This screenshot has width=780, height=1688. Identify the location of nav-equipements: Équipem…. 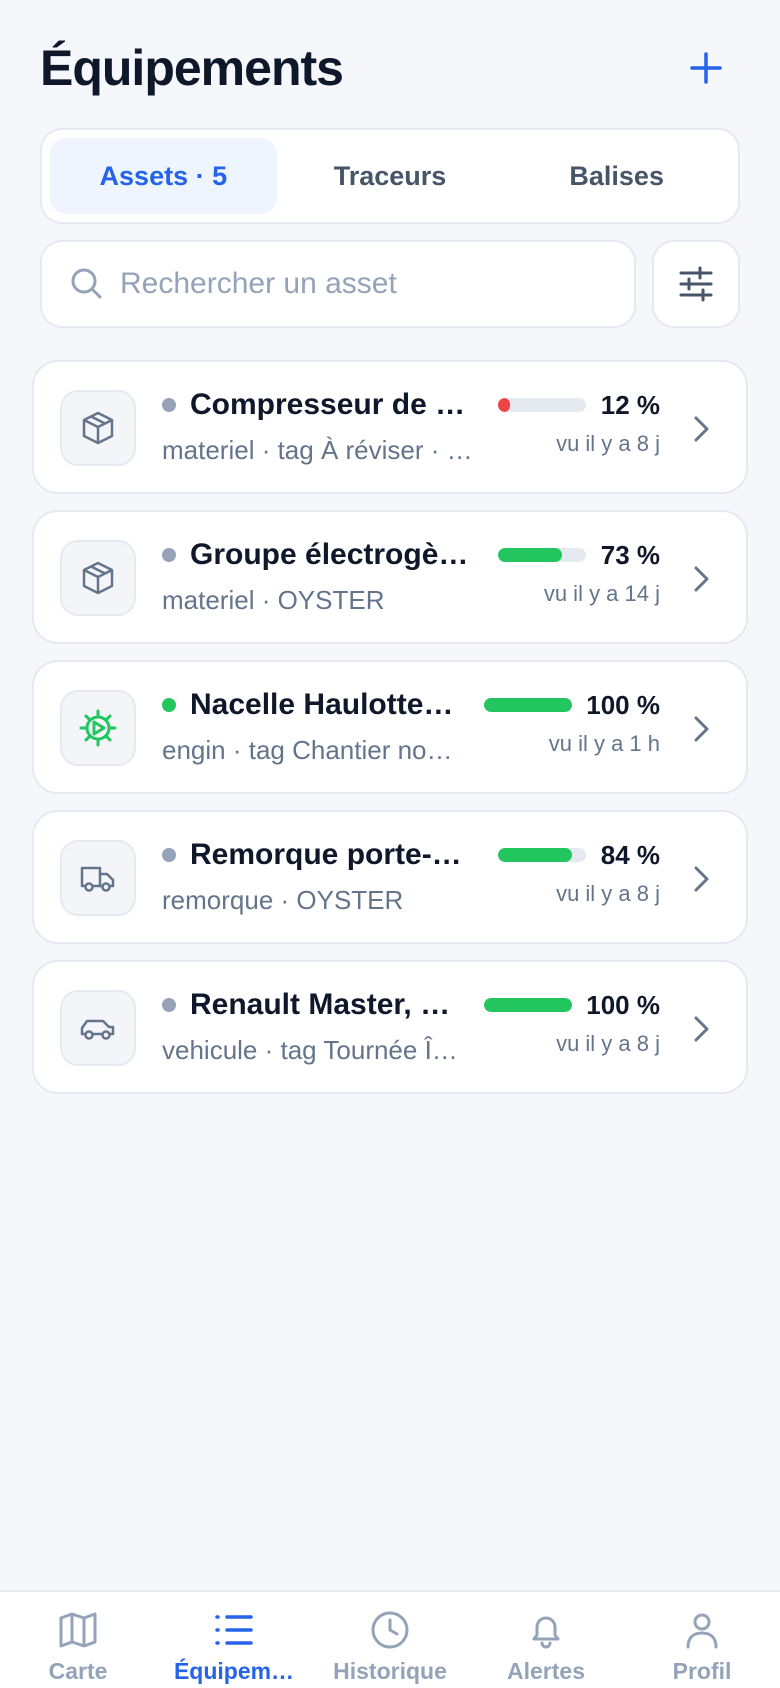
(234, 1640).